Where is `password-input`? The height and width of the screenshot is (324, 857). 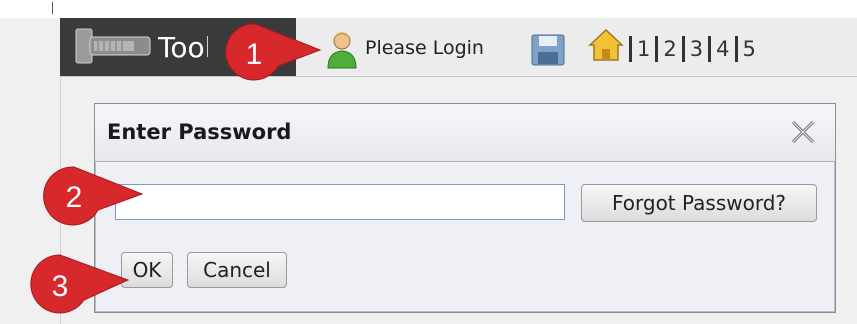
password-input is located at coordinates (340, 202).